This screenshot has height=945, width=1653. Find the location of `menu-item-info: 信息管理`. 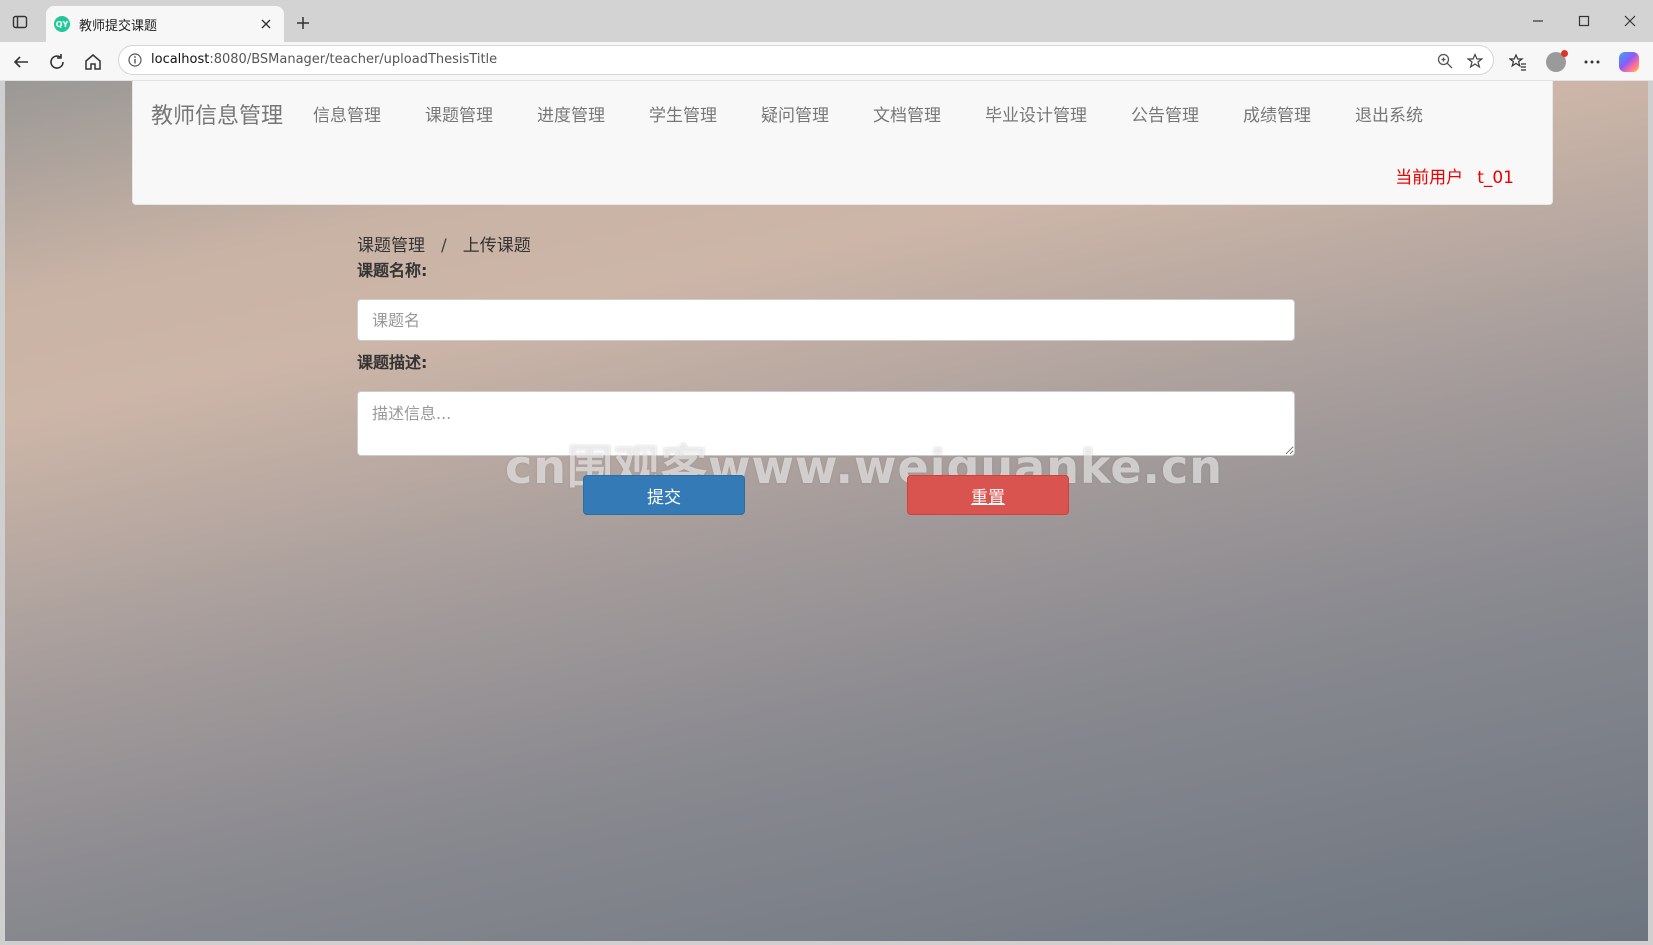

menu-item-info: 信息管理 is located at coordinates (347, 113).